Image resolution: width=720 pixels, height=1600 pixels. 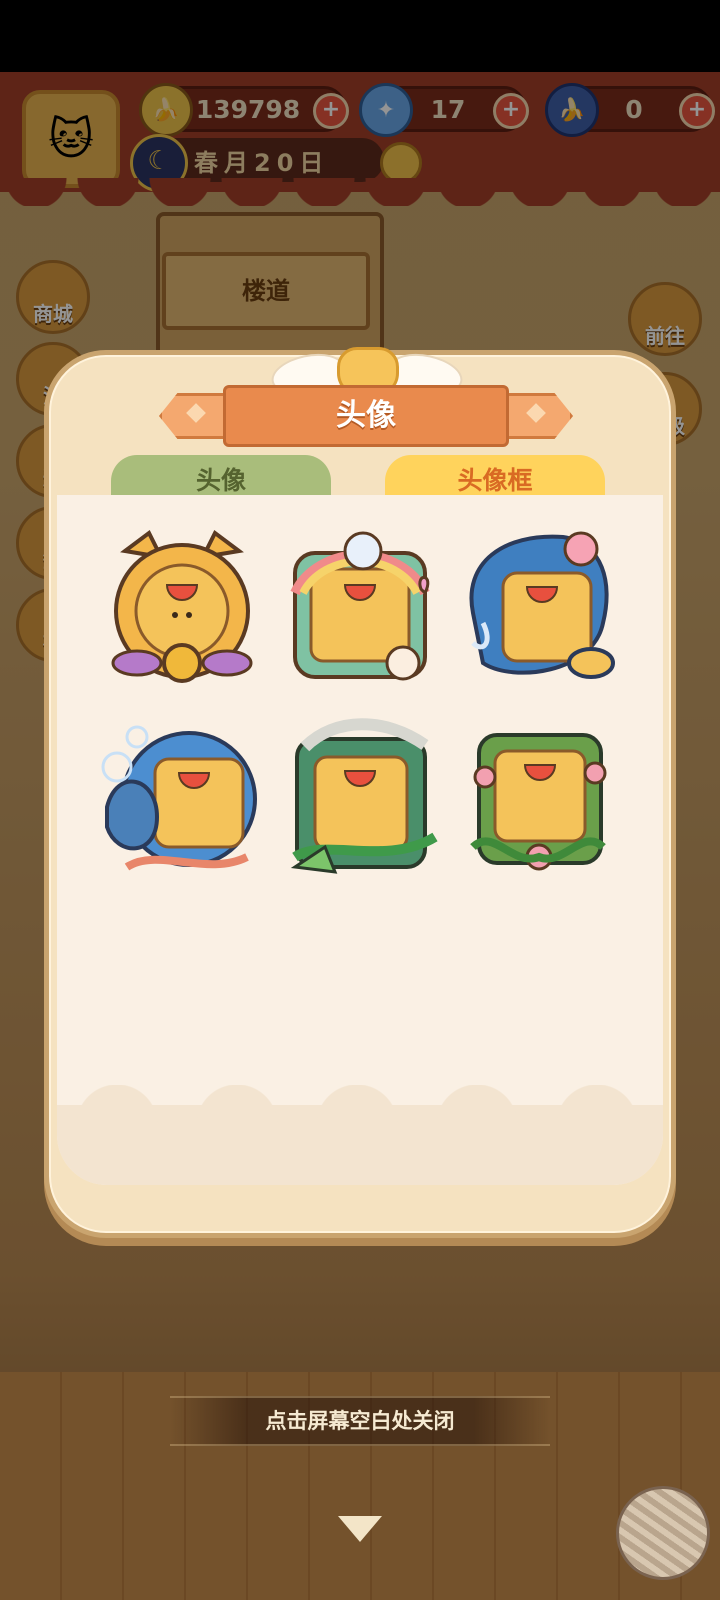 What do you see at coordinates (360, 1529) in the screenshot?
I see `down-arrow-icon` at bounding box center [360, 1529].